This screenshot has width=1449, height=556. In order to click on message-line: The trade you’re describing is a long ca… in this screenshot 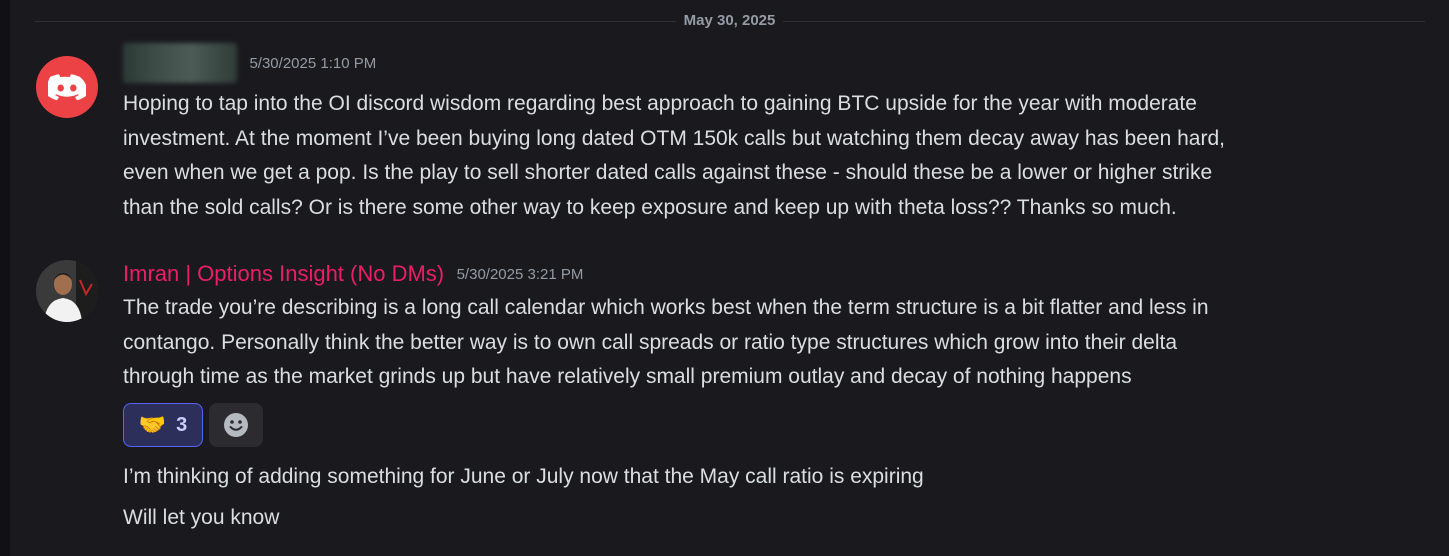, I will do `click(666, 307)`.